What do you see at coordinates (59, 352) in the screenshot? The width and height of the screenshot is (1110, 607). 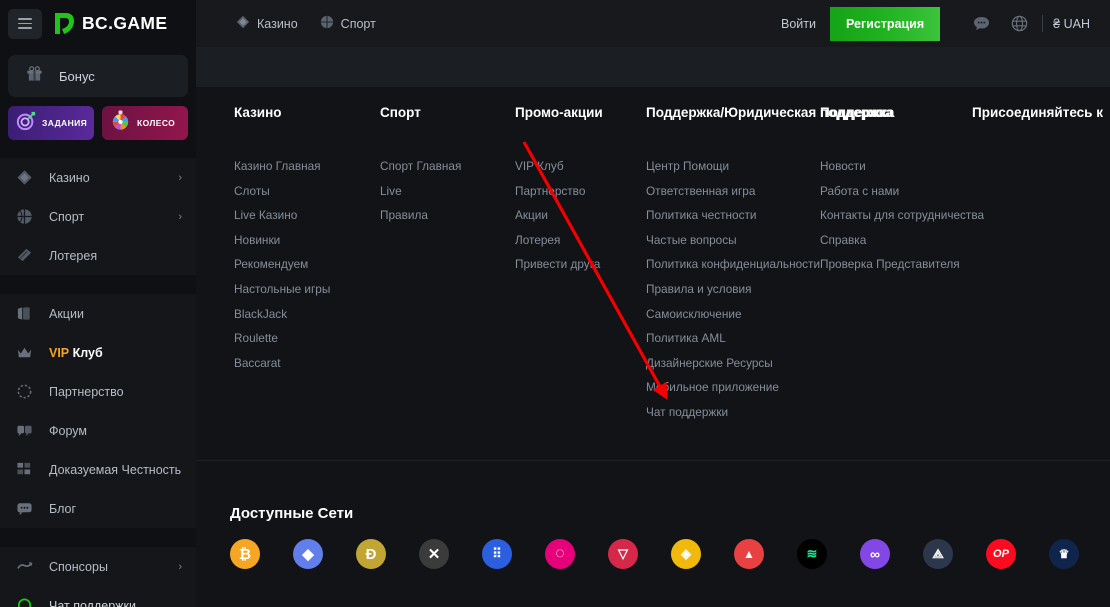 I see `vip-badge-text: VIP` at bounding box center [59, 352].